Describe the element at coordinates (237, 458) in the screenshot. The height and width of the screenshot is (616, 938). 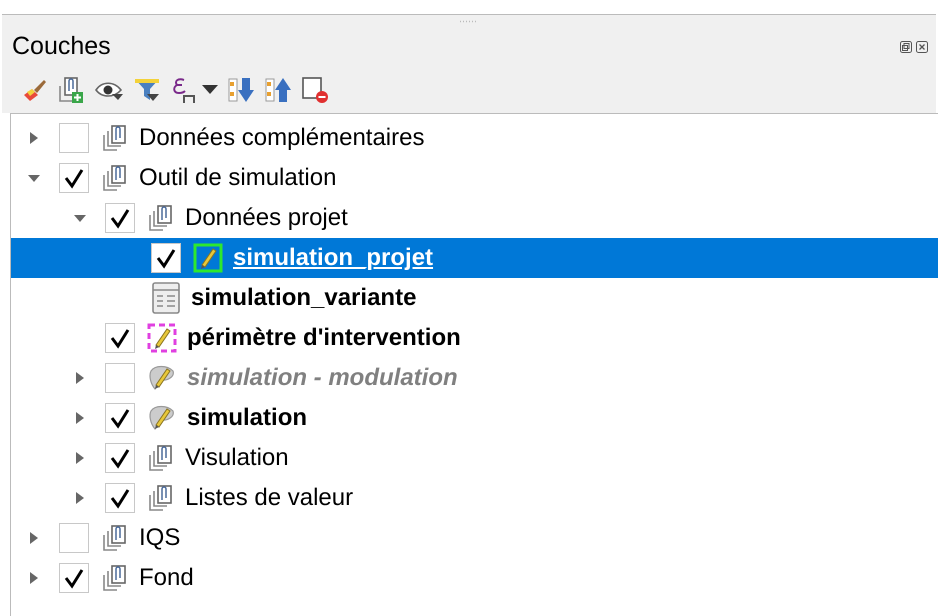
I see `layer-name: Visulation` at that location.